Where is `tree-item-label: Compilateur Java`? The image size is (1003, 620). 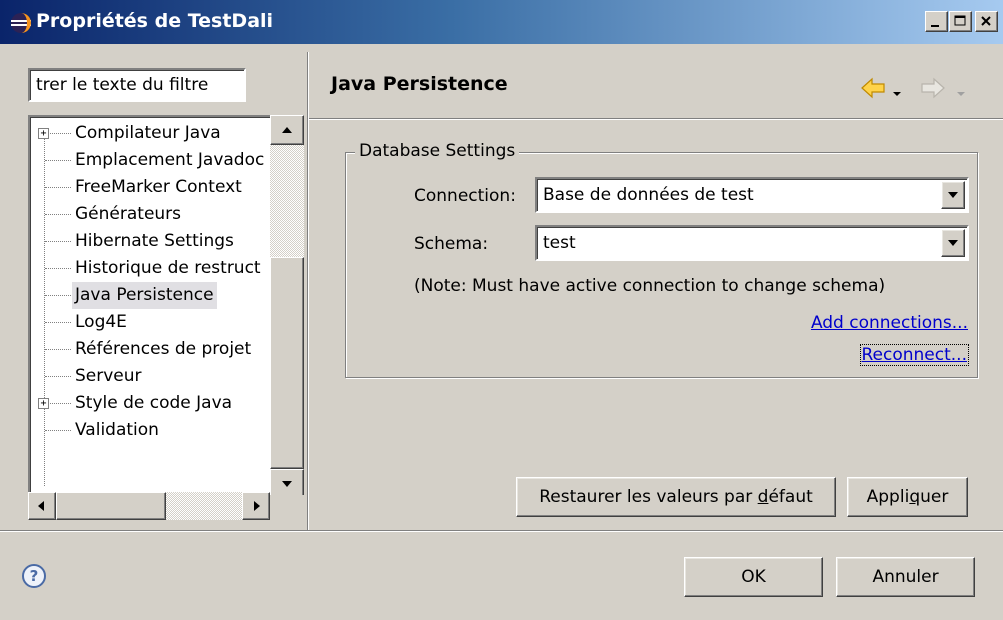
tree-item-label: Compilateur Java is located at coordinates (148, 133).